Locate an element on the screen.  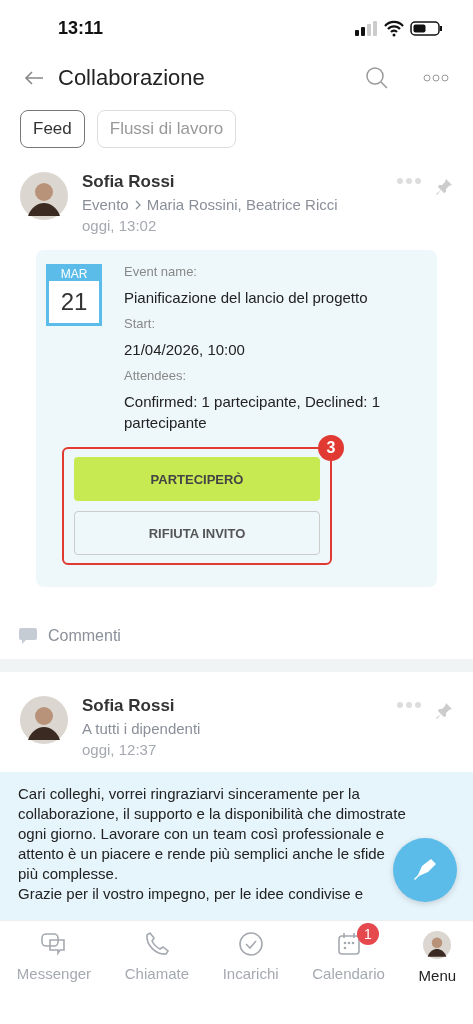
battery-icon is located at coordinates (426, 28).